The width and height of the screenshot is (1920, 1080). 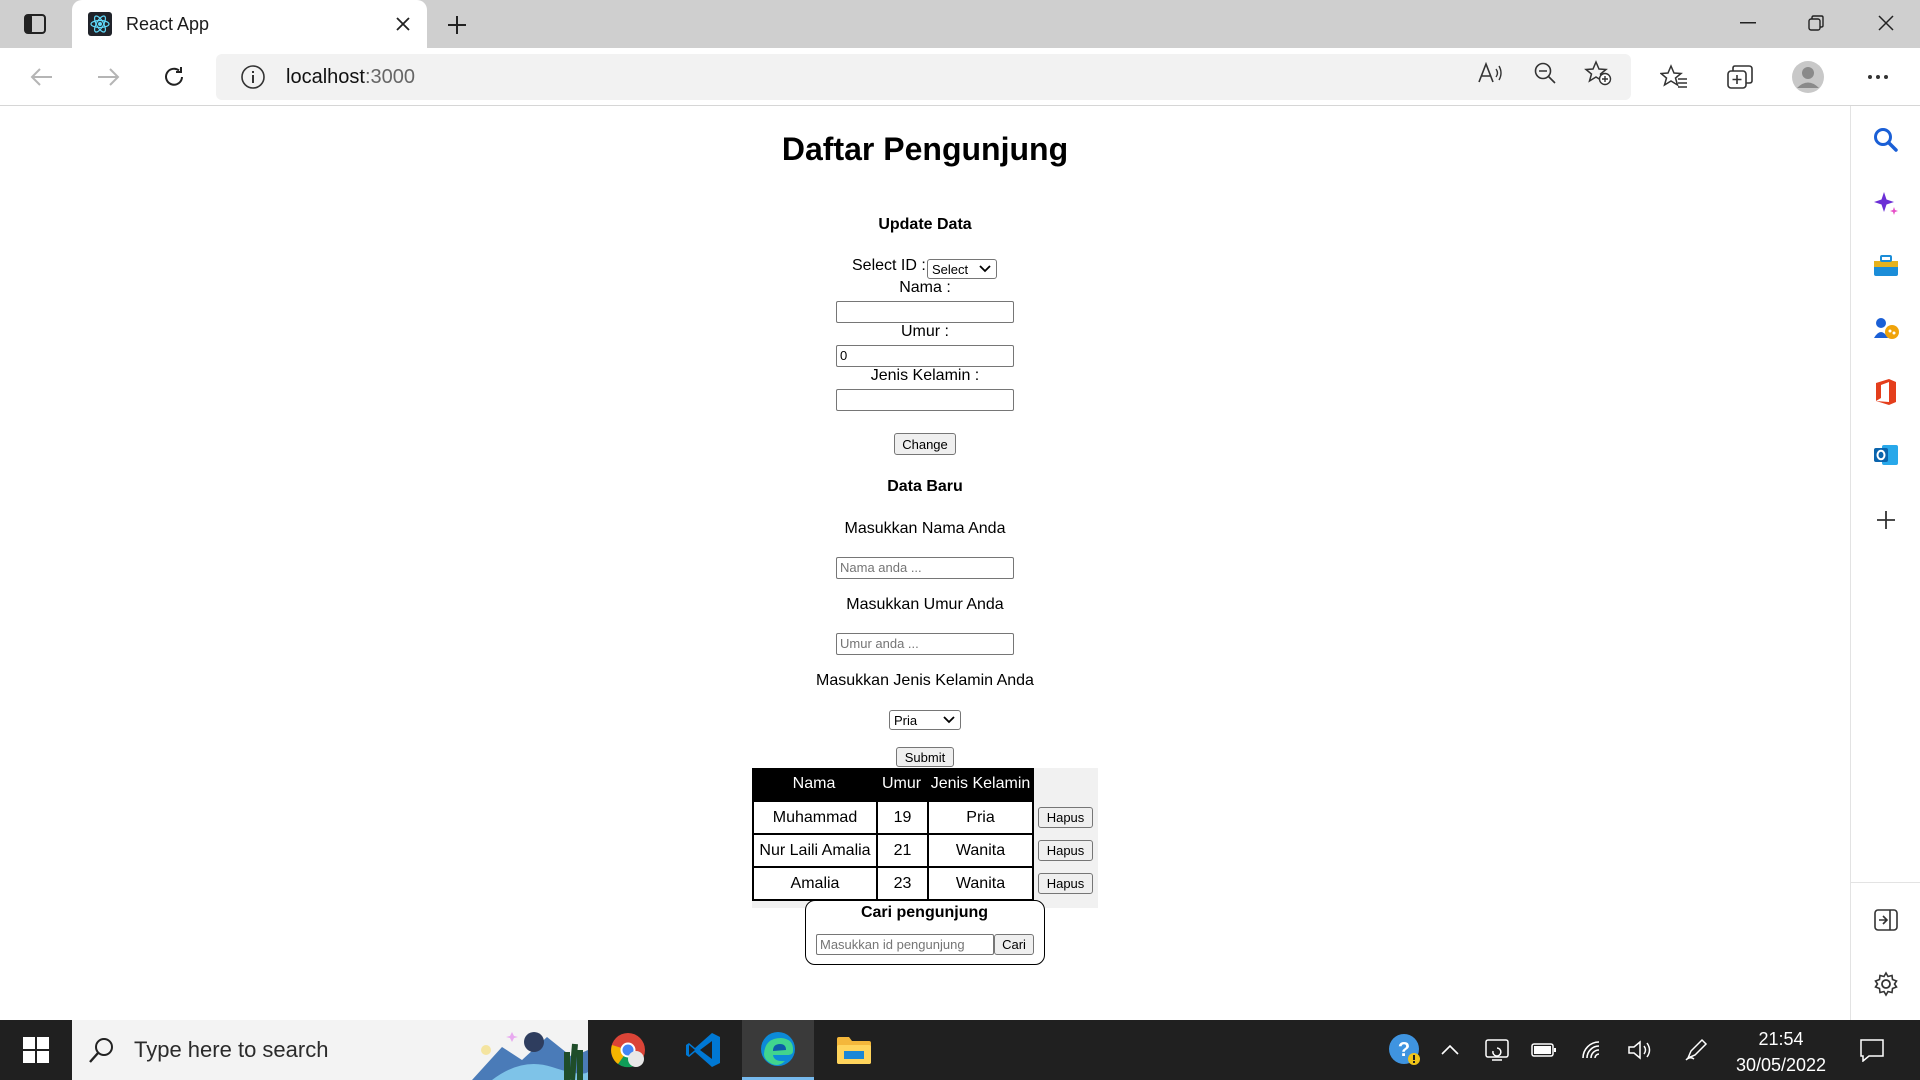 What do you see at coordinates (628, 1050) in the screenshot?
I see `chrome-app-icon` at bounding box center [628, 1050].